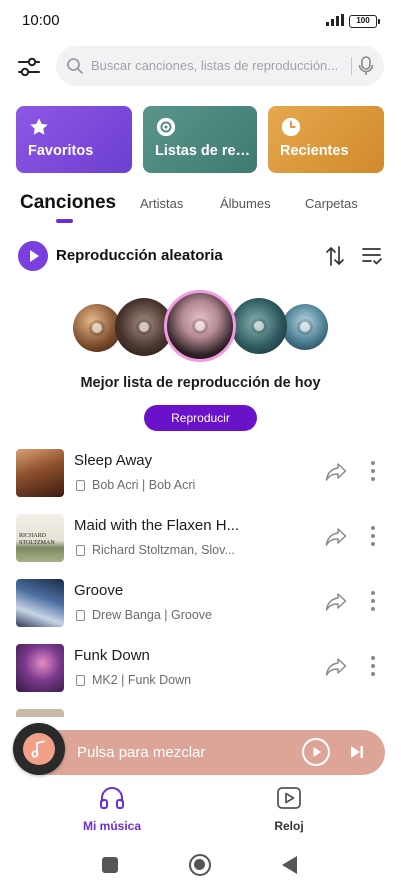 This screenshot has width=401, height=892. Describe the element at coordinates (142, 680) in the screenshot. I see `song-artist-album: MK2 | Funk Down` at that location.